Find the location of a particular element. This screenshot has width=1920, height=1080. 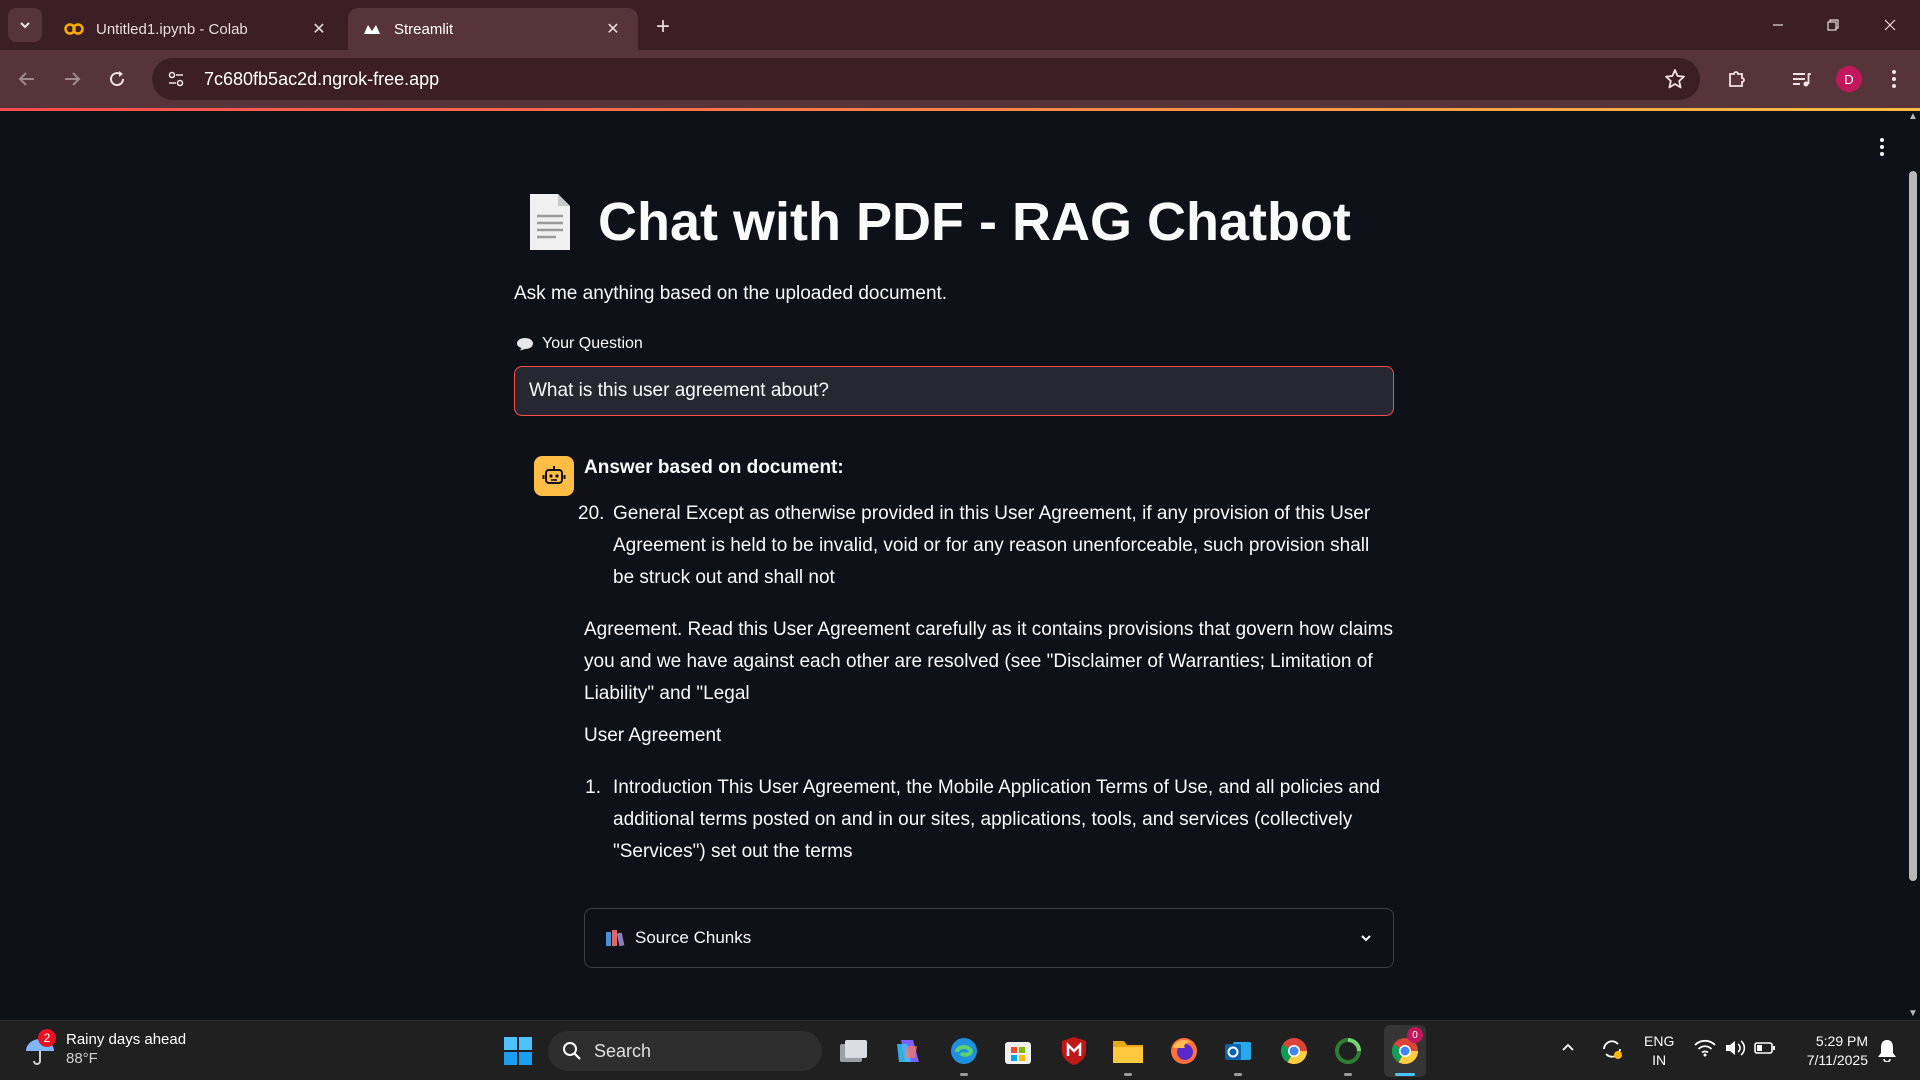

start-button is located at coordinates (518, 1051).